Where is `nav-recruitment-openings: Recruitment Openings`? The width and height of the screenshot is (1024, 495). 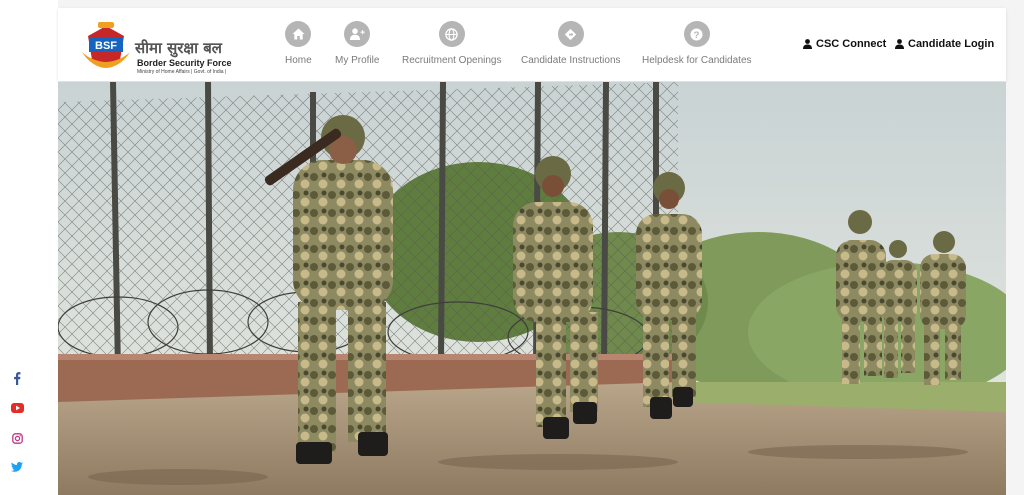
nav-recruitment-openings: Recruitment Openings is located at coordinates (452, 43).